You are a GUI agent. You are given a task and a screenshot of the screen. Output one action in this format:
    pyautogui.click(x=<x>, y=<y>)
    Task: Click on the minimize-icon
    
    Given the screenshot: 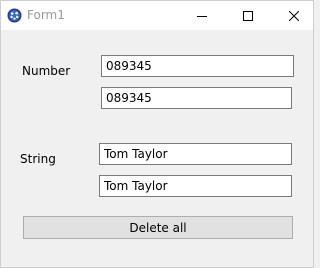 What is the action you would take?
    pyautogui.click(x=202, y=16)
    